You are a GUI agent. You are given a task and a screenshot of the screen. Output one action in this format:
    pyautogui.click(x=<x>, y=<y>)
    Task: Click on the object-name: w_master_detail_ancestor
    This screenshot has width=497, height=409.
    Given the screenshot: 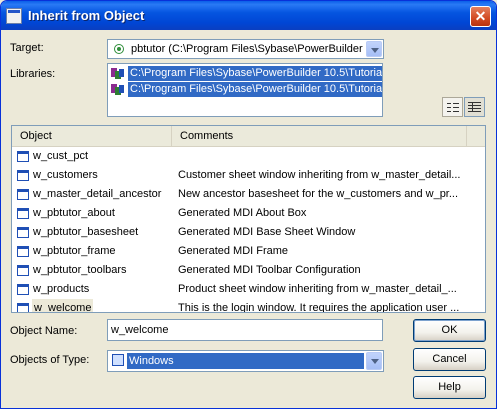 What is the action you would take?
    pyautogui.click(x=97, y=194)
    